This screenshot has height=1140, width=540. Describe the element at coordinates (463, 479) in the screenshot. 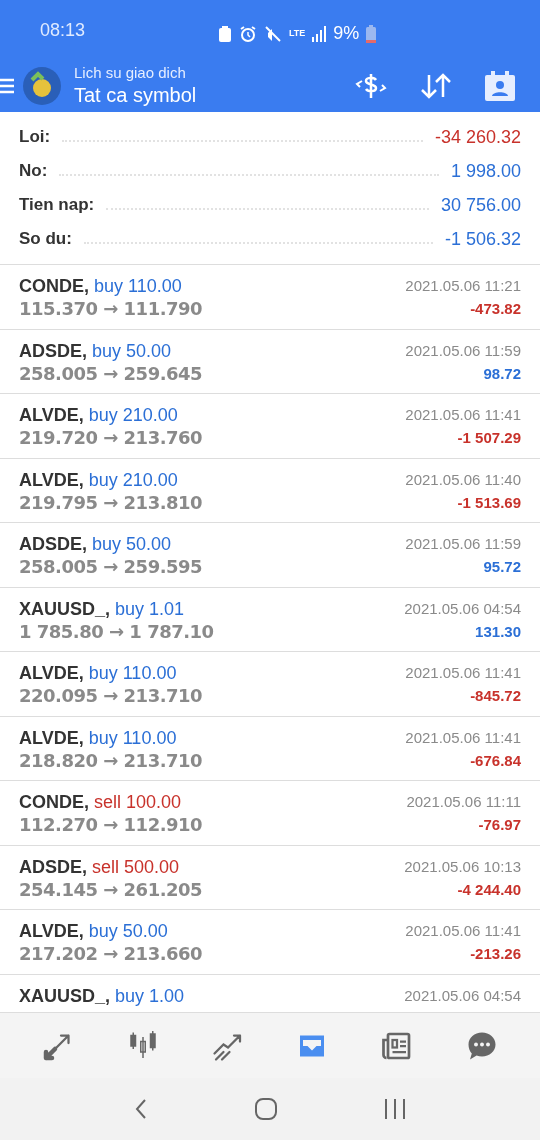

I see `trade-time: 2021.05.06 11:40` at that location.